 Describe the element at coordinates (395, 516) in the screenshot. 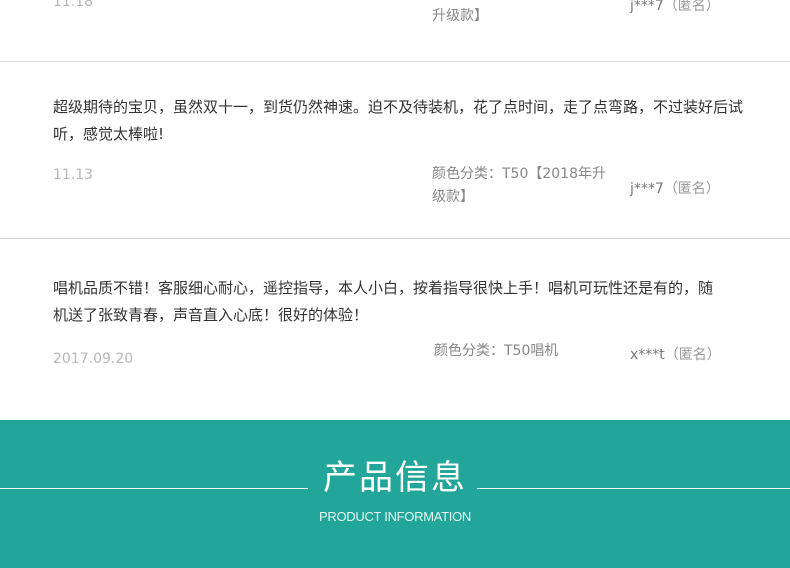

I see `section-subtitle: PRODUCT INFORMATION` at that location.